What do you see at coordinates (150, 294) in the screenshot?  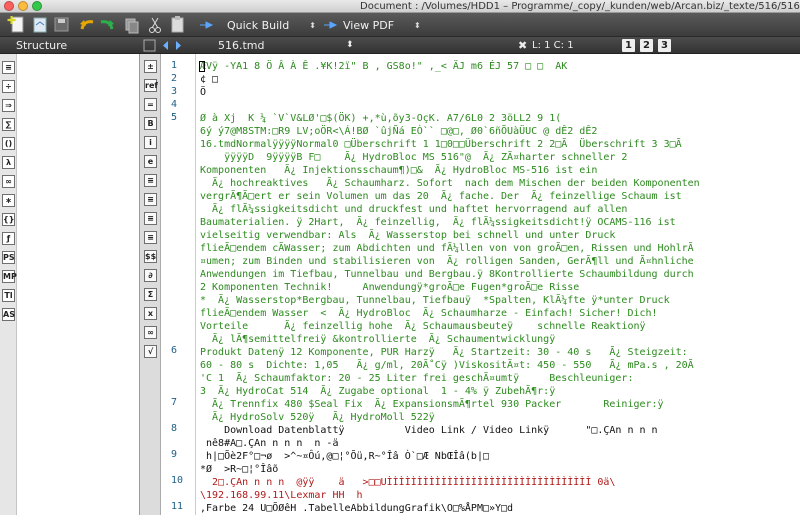 I see `tag-insert-icon: Σ` at bounding box center [150, 294].